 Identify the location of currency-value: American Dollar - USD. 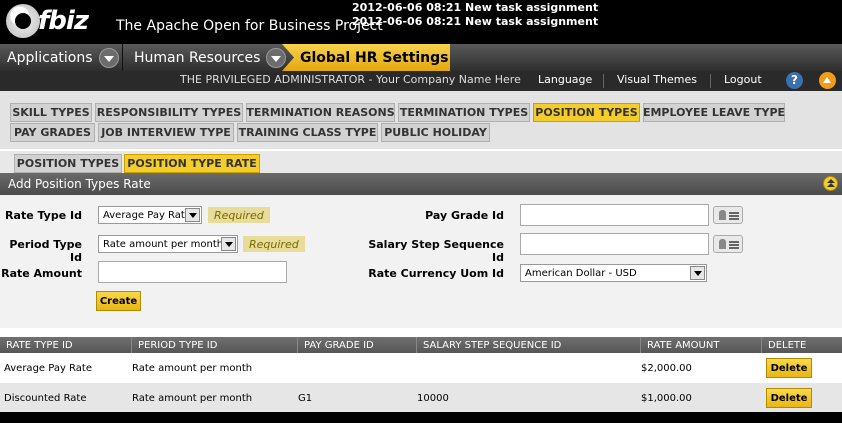
(581, 273).